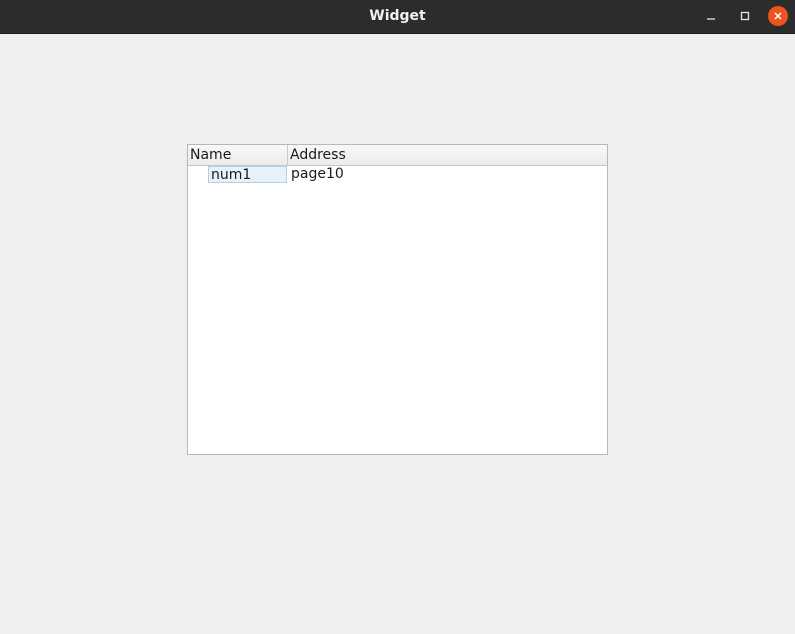  I want to click on minimize-icon, so click(711, 19).